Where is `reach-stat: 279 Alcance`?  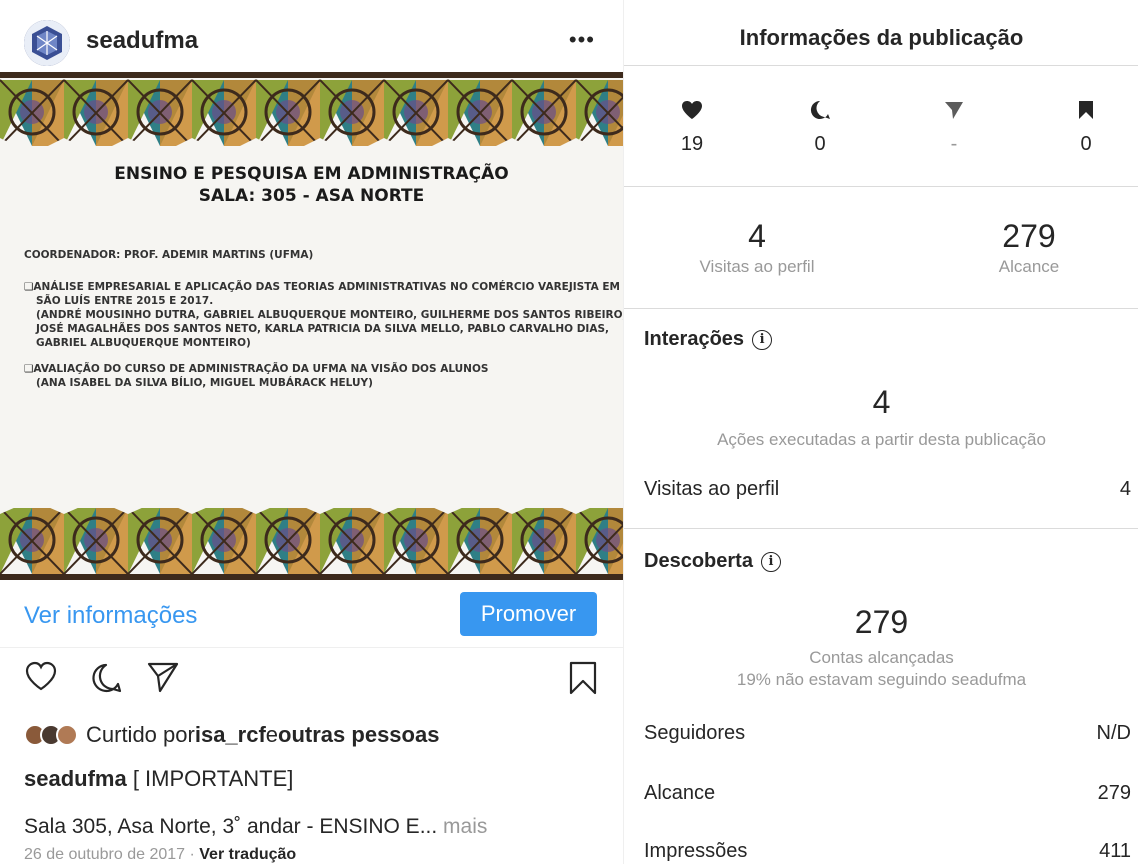
reach-stat: 279 Alcance is located at coordinates (1029, 247).